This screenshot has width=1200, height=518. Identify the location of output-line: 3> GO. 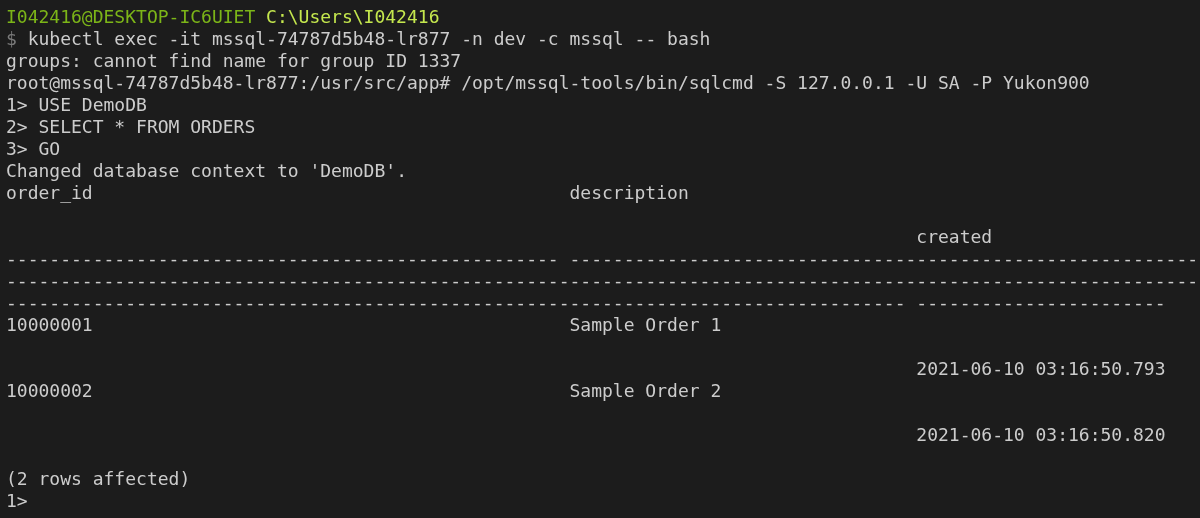
(33, 149).